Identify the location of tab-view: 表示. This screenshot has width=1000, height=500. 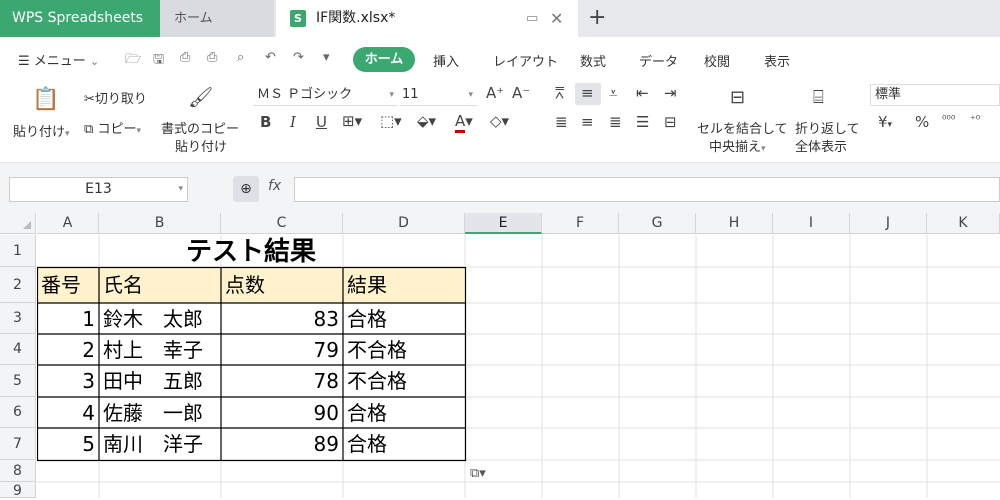
(777, 60).